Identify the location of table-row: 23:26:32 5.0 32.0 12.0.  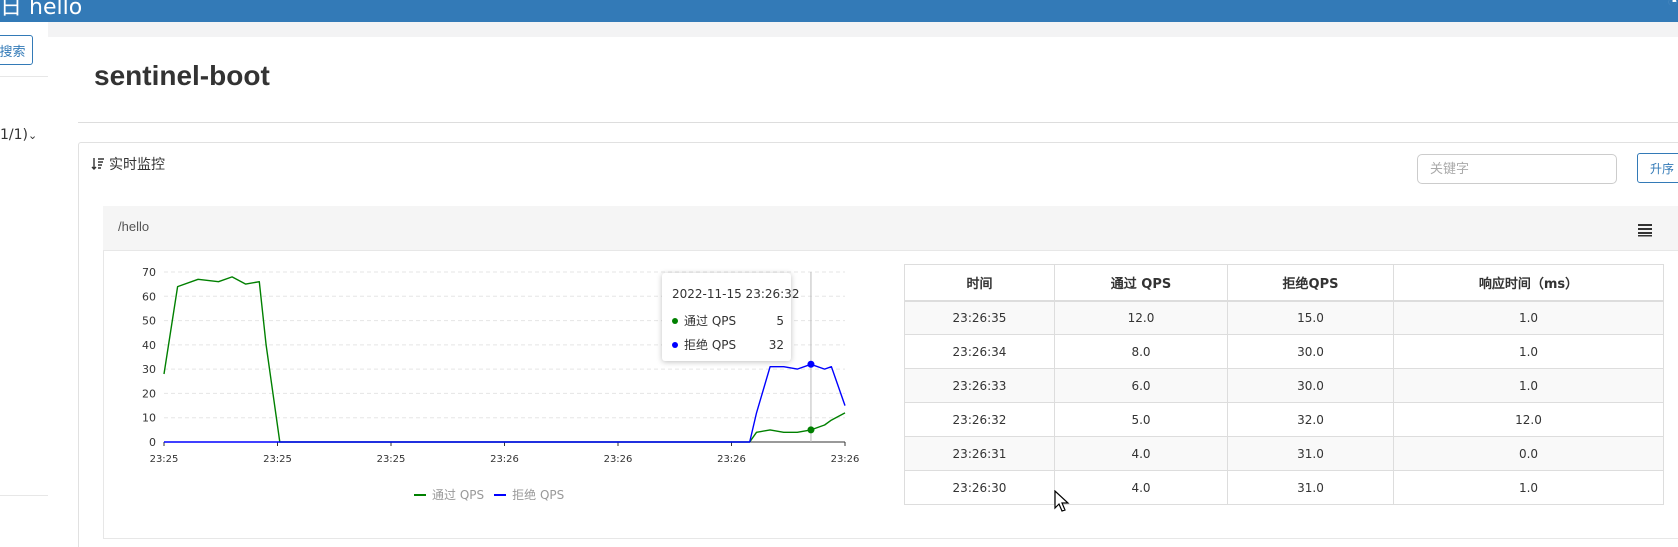
(1284, 419).